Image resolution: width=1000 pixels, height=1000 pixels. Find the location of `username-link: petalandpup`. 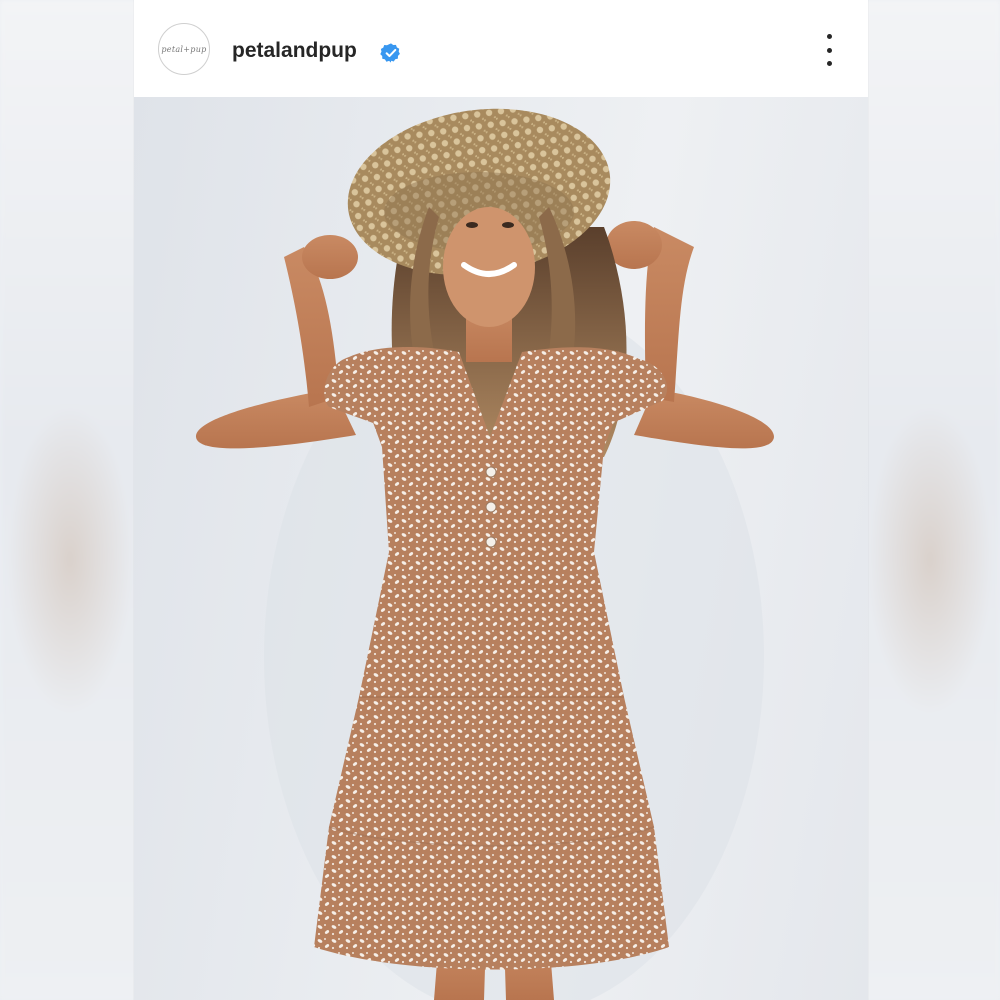

username-link: petalandpup is located at coordinates (294, 51).